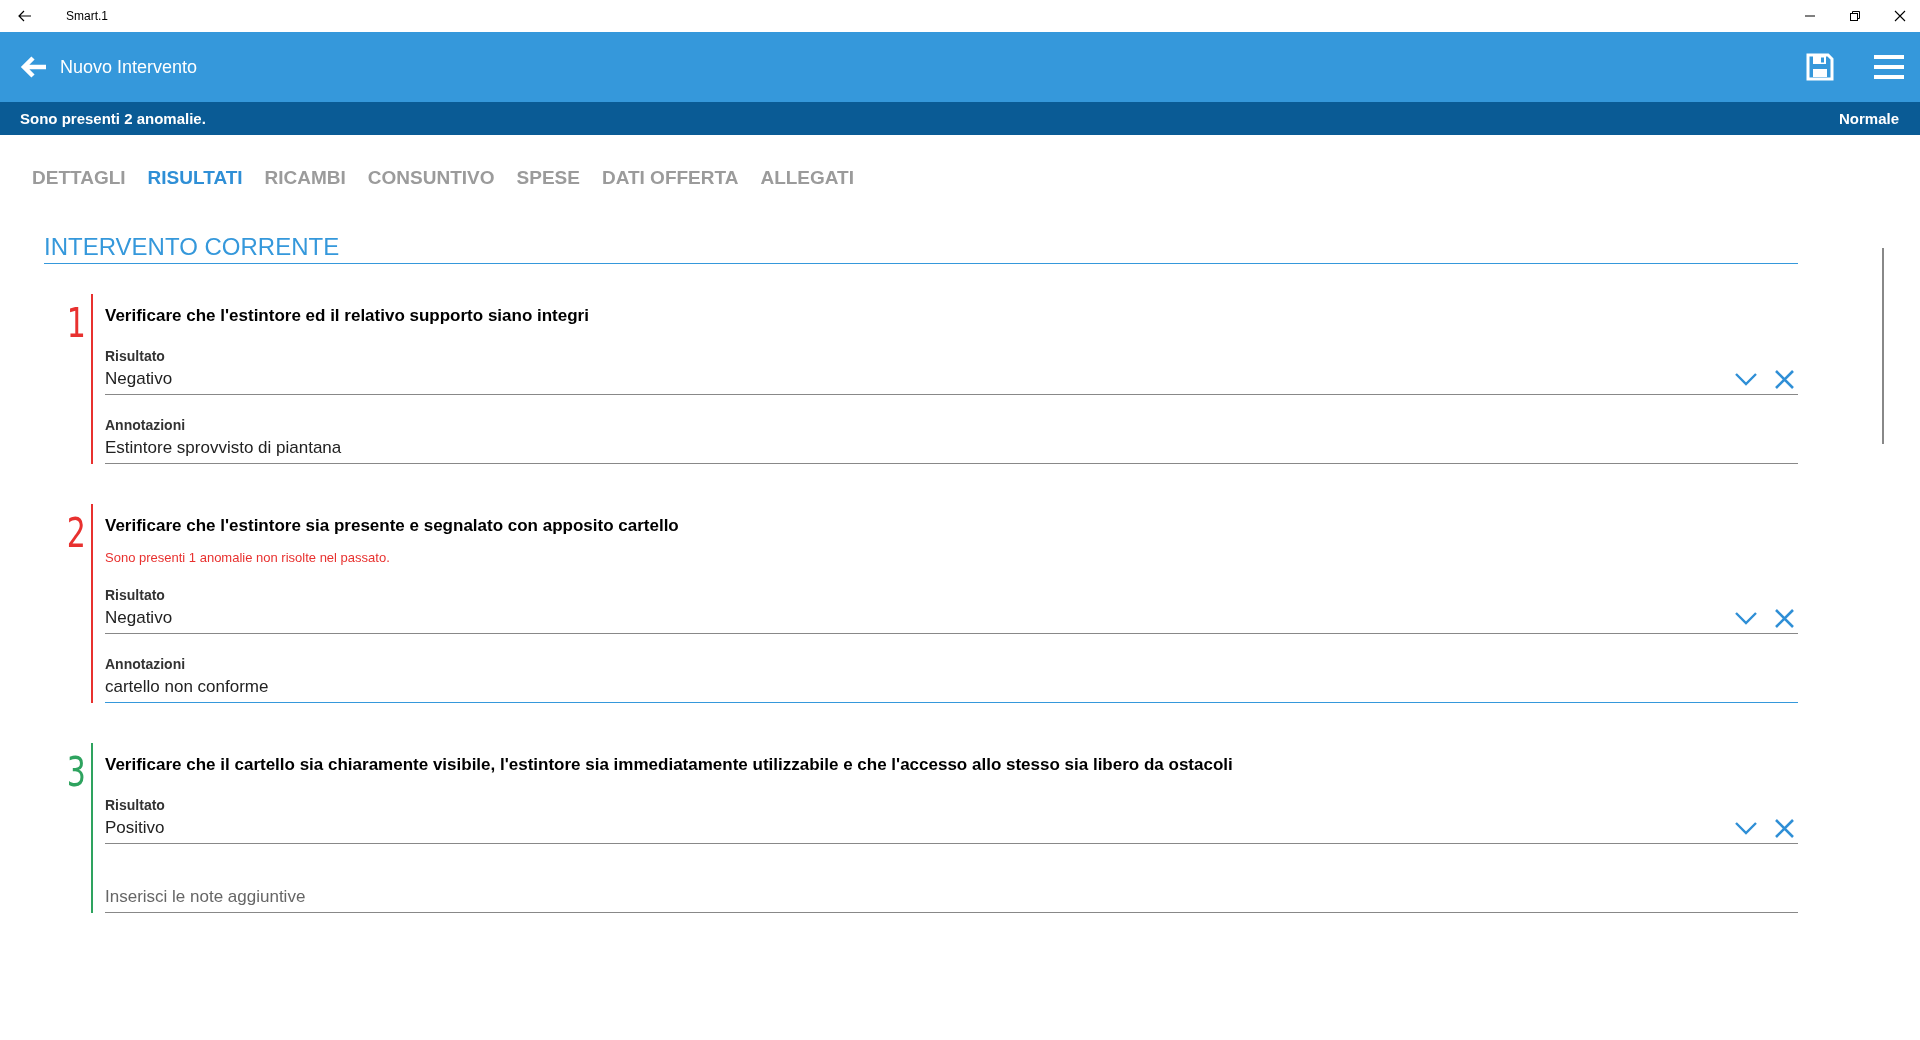 The height and width of the screenshot is (1040, 1920). Describe the element at coordinates (87, 16) in the screenshot. I see `window-title: Smart.1` at that location.